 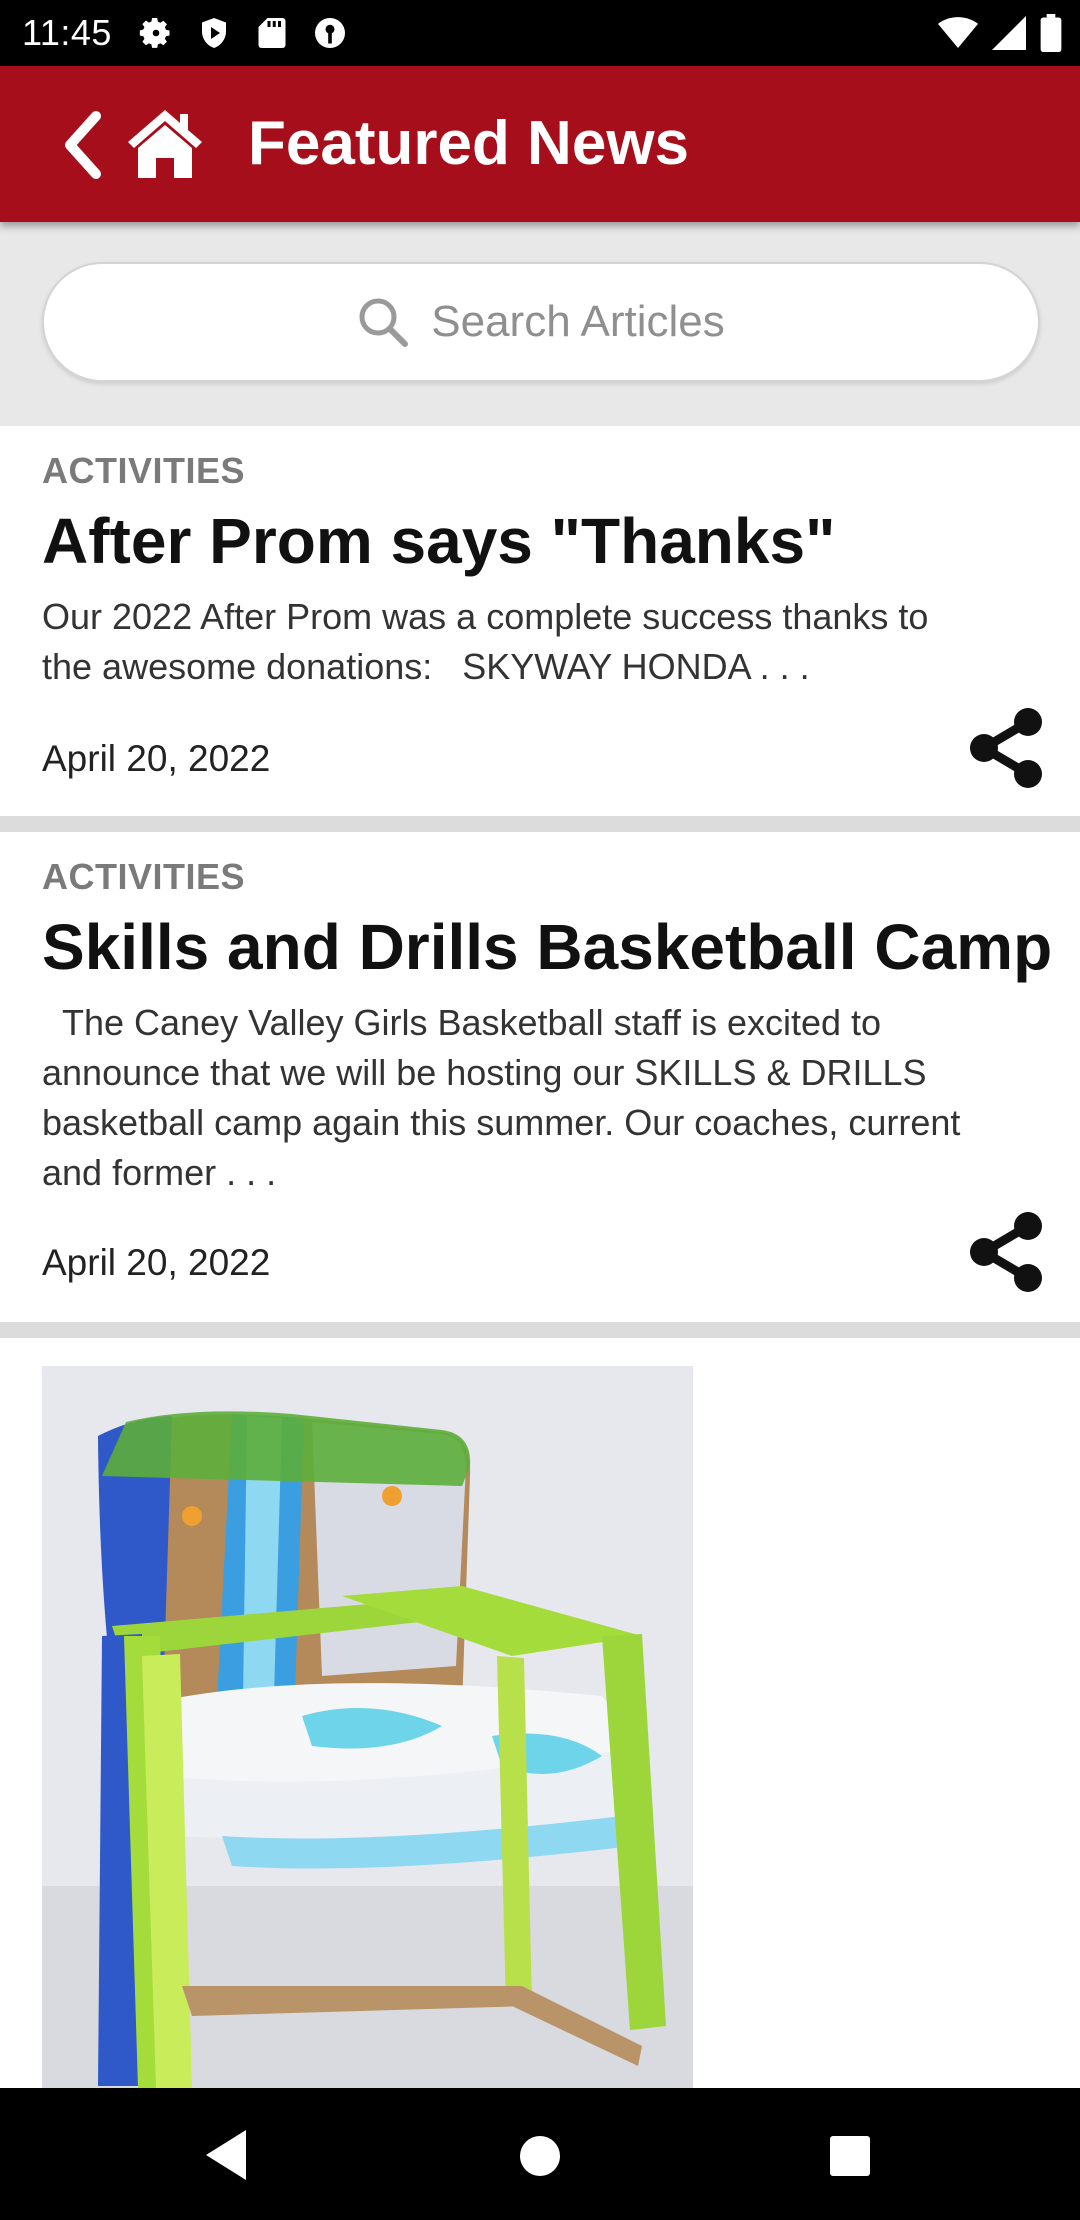 I want to click on app-bar: Featured News, so click(x=540, y=144).